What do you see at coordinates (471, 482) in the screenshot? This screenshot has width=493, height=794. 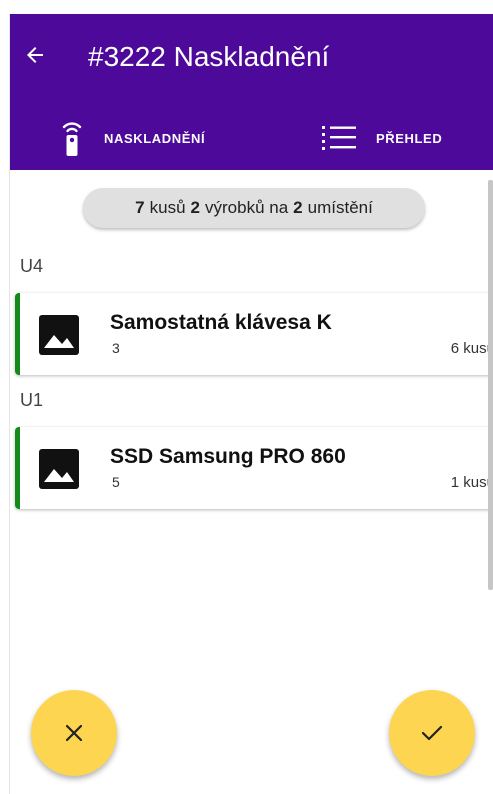 I see `product-quantity: 1 kusů` at bounding box center [471, 482].